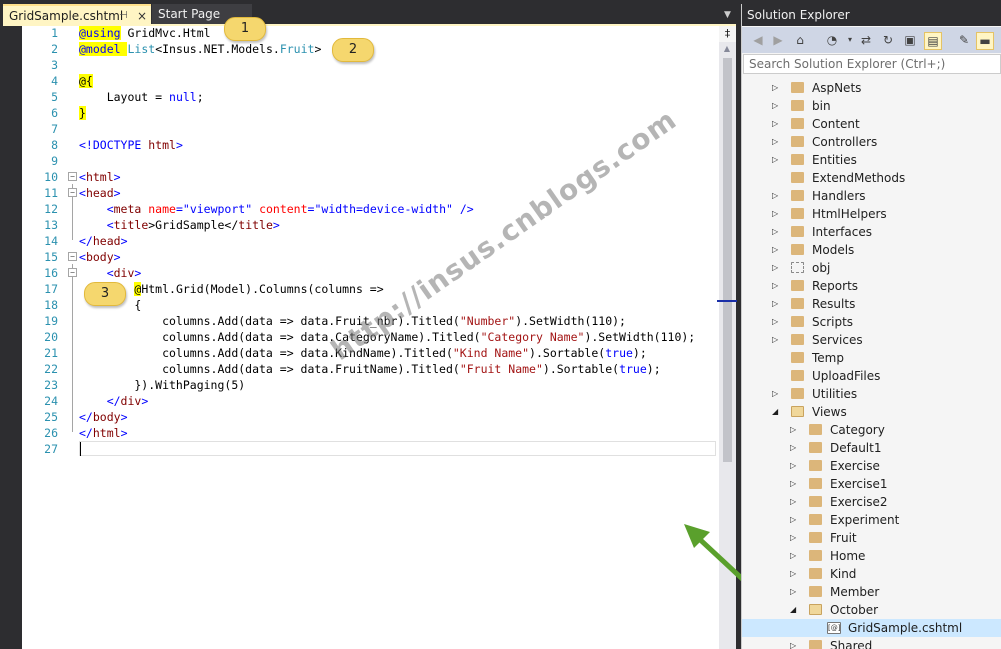 This screenshot has height=649, width=1001. Describe the element at coordinates (933, 41) in the screenshot. I see `show-all-files-icon: ▤` at that location.